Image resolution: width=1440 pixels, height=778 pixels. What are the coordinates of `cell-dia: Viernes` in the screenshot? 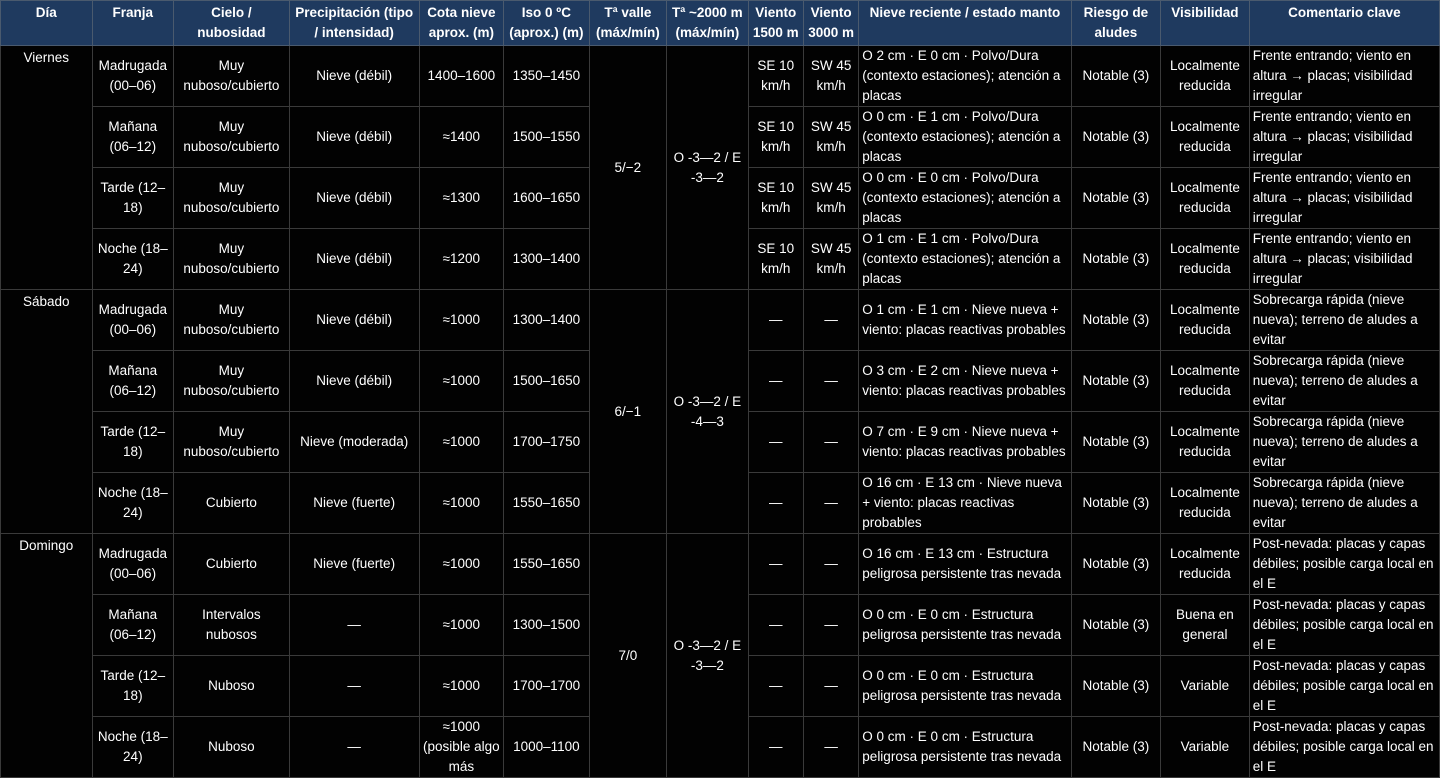 It's located at (46, 167).